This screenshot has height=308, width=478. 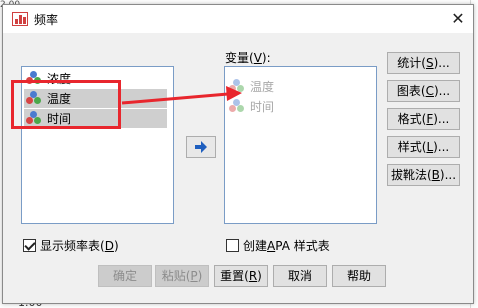 What do you see at coordinates (46, 20) in the screenshot?
I see `dialog-title: 频率` at bounding box center [46, 20].